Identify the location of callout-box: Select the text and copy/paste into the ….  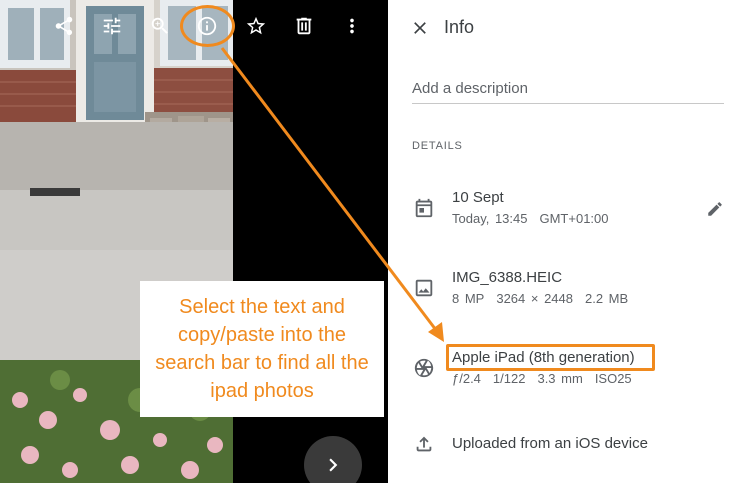
(262, 349).